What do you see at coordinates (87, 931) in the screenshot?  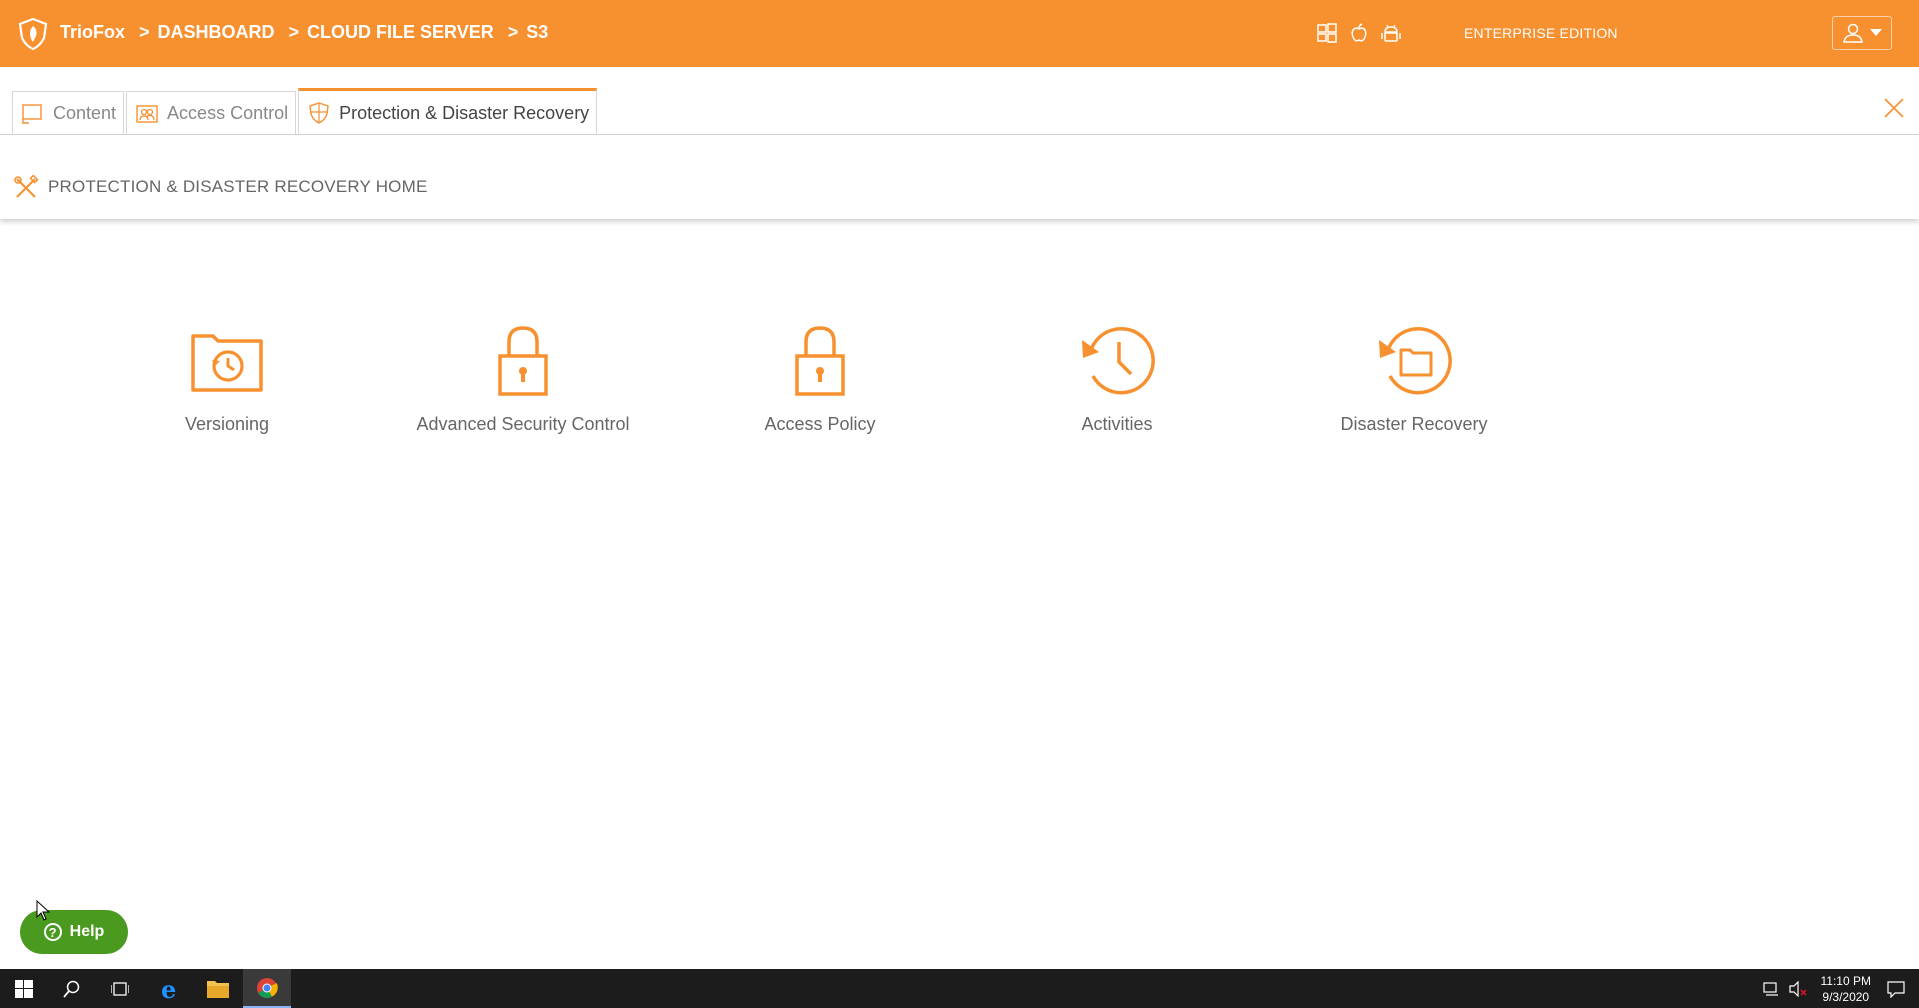 I see `help-label: Help` at bounding box center [87, 931].